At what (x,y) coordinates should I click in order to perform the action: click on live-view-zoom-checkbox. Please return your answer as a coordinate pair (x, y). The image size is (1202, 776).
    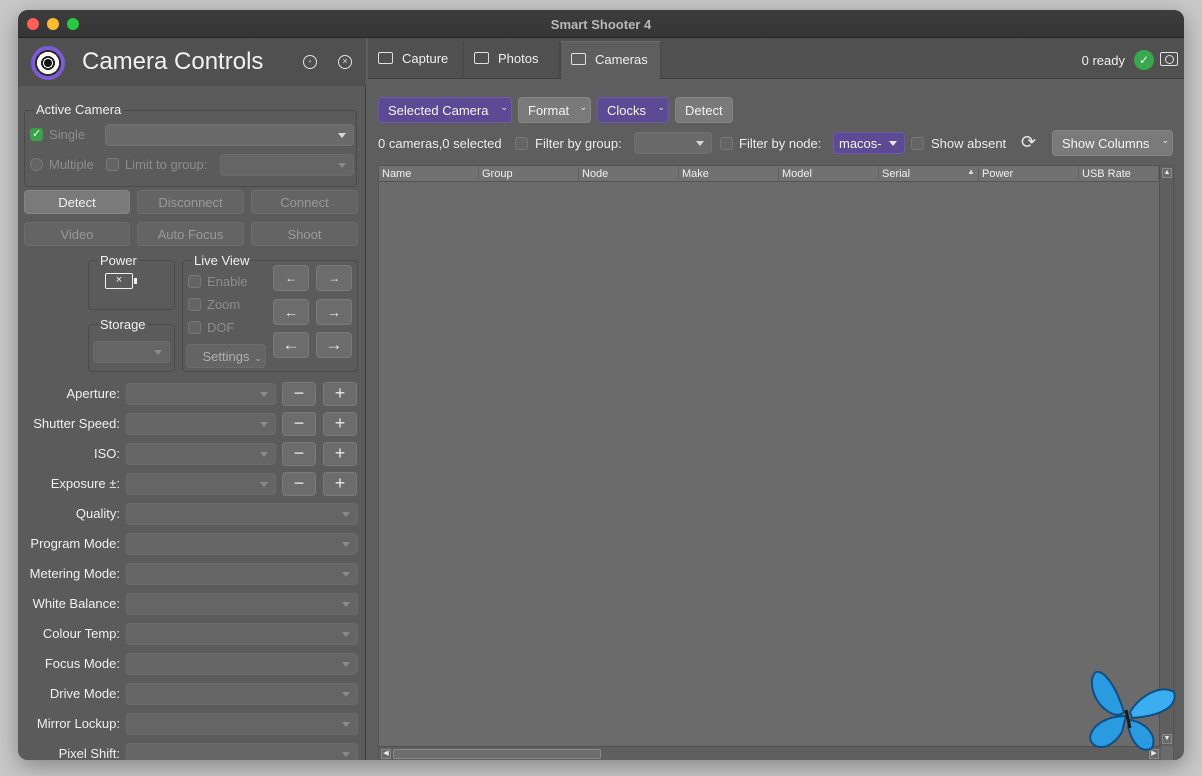
    Looking at the image, I should click on (194, 304).